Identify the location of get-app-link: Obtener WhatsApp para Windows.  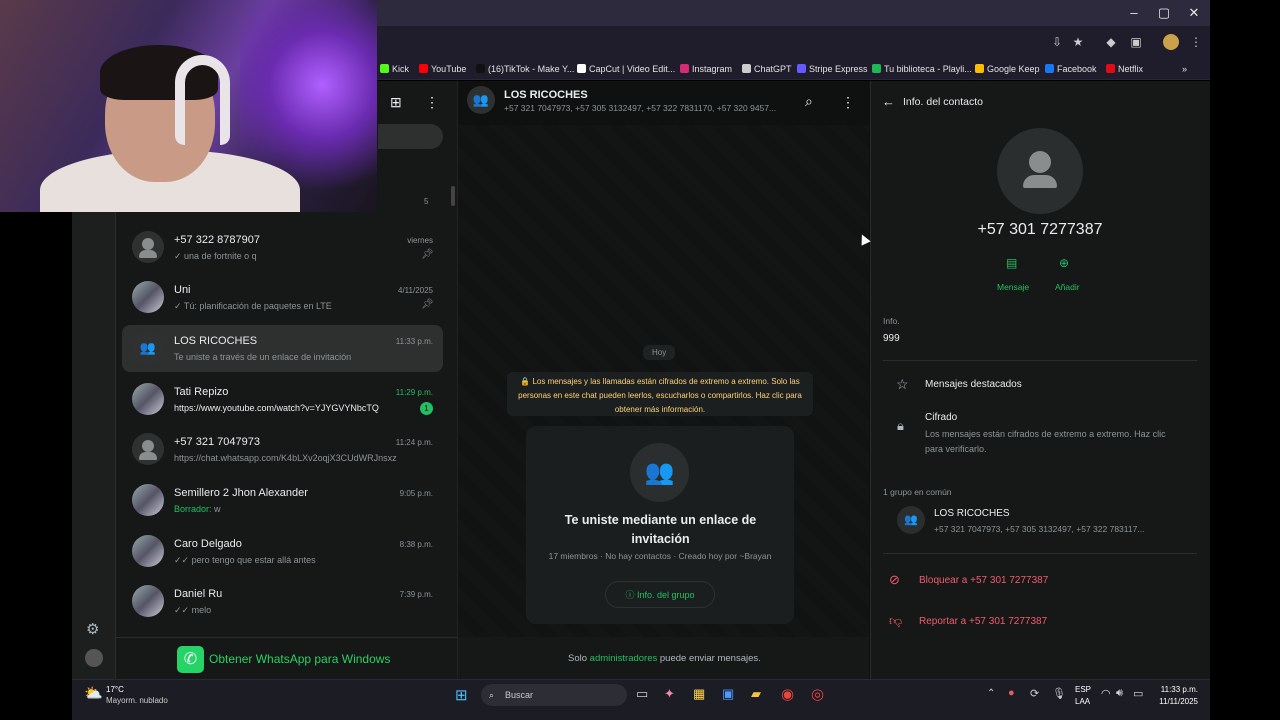
(299, 659).